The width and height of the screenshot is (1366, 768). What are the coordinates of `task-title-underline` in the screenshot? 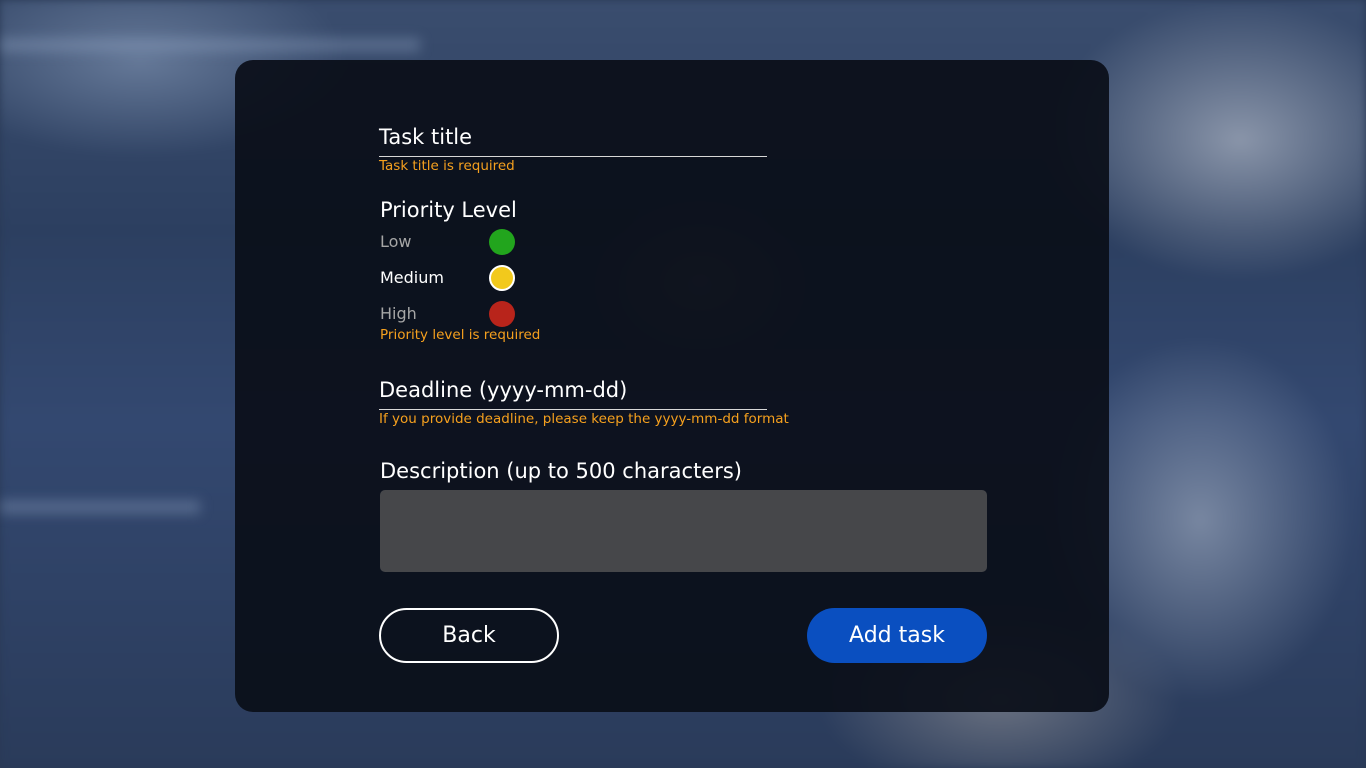 It's located at (573, 156).